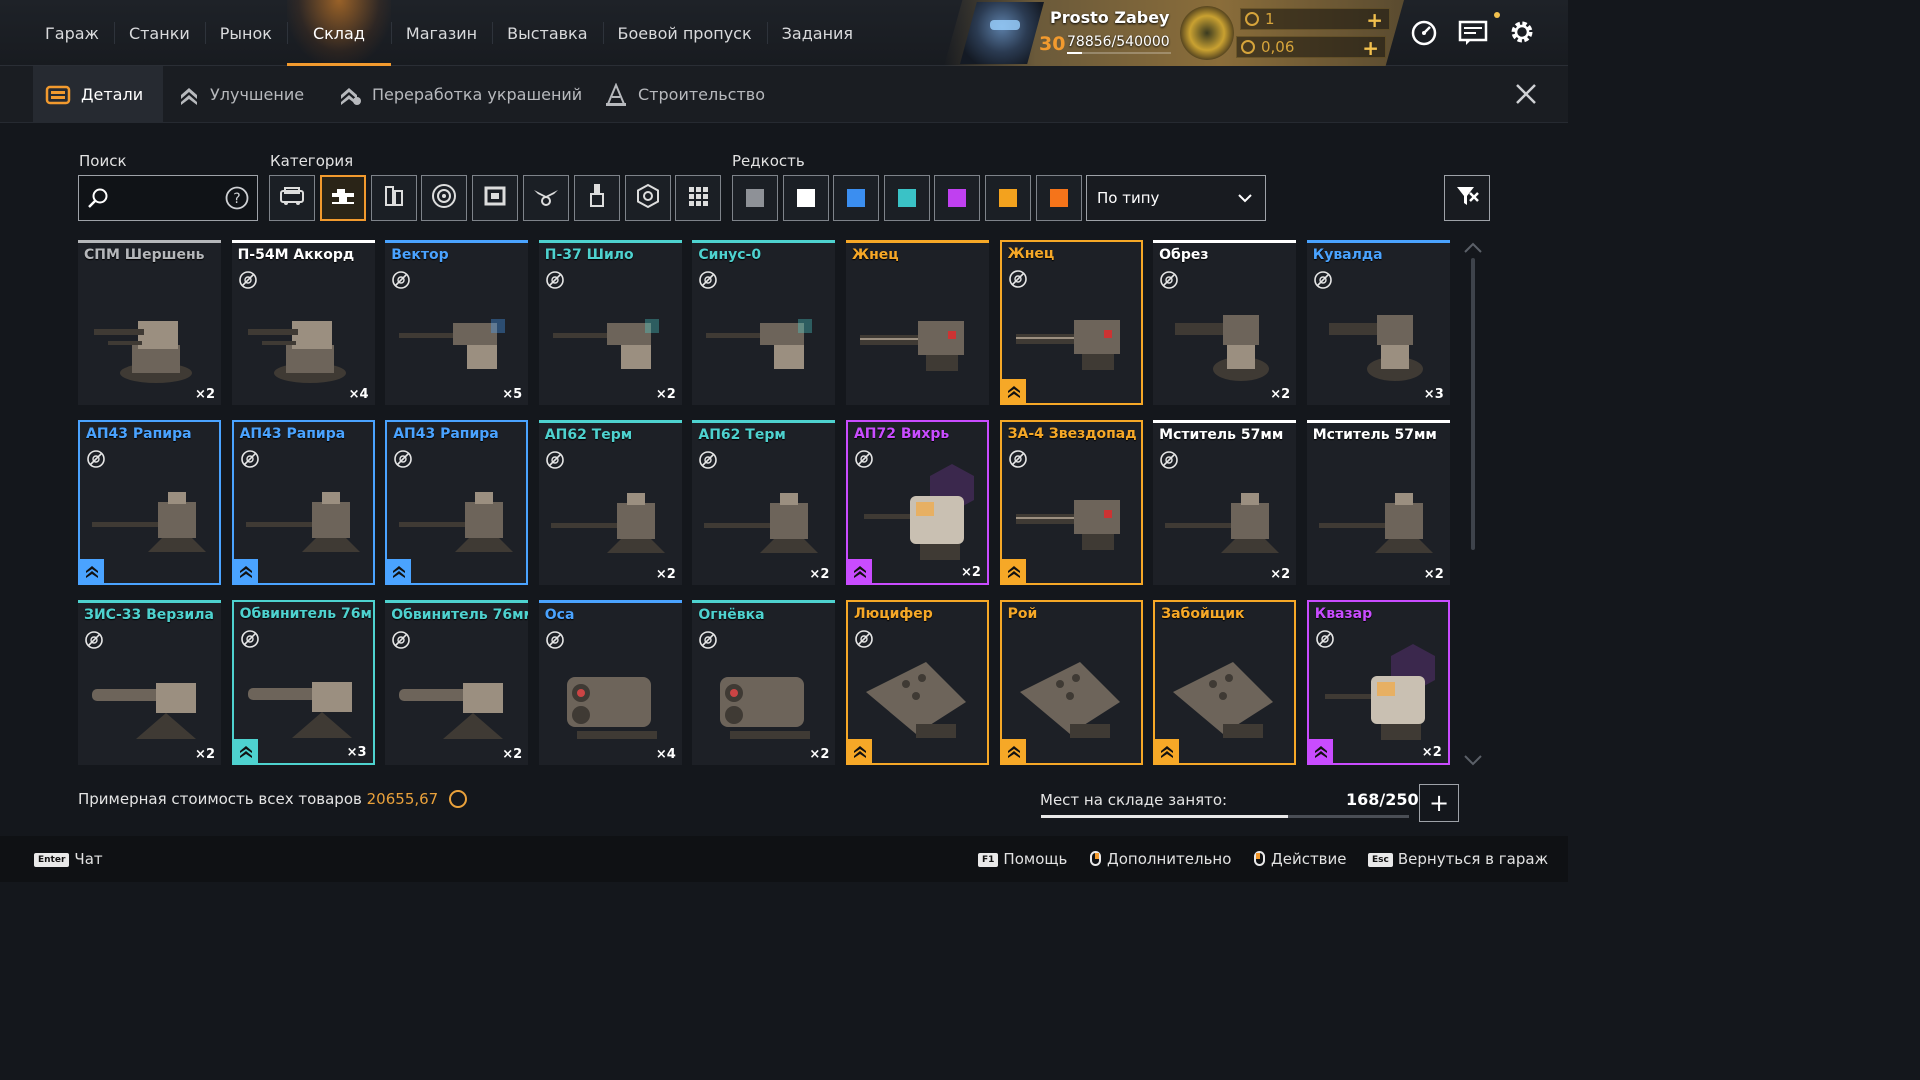  Describe the element at coordinates (1378, 682) in the screenshot. I see `item-card: Квазар ×2` at that location.